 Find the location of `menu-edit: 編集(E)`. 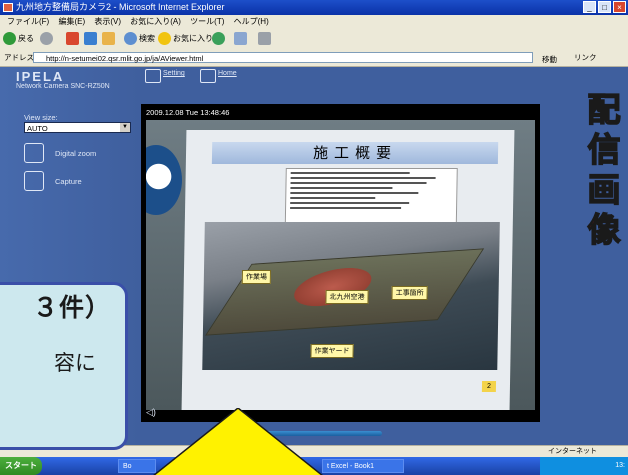

menu-edit: 編集(E) is located at coordinates (71, 21).